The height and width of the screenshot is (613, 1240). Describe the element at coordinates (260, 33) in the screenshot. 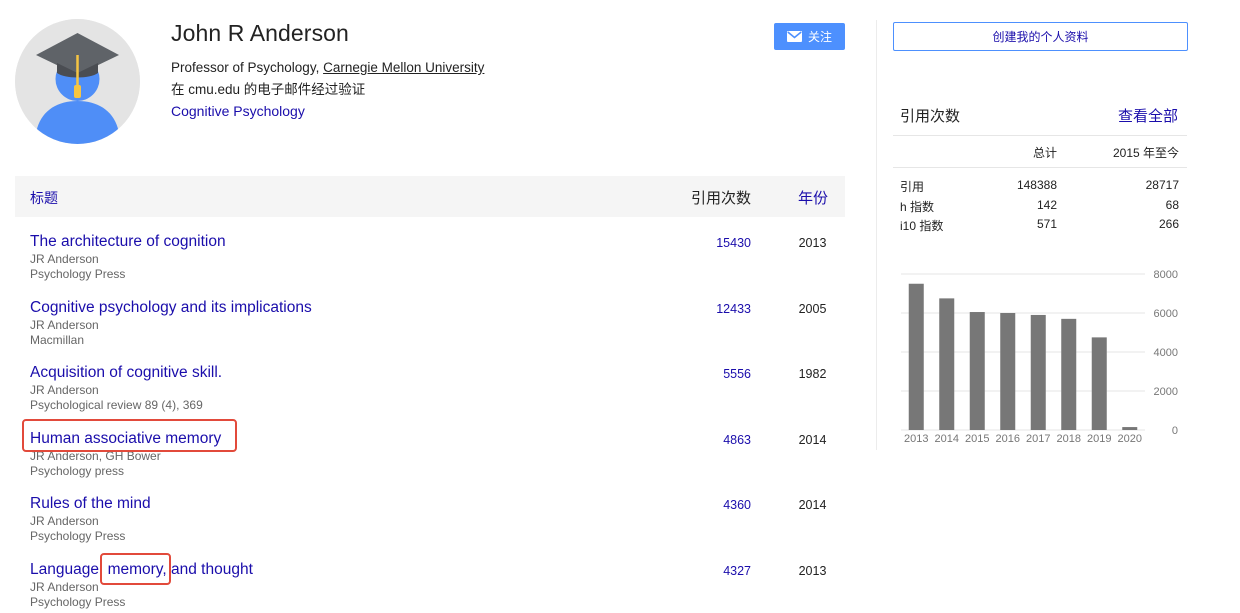

I see `profile-name: John R Anderson` at that location.